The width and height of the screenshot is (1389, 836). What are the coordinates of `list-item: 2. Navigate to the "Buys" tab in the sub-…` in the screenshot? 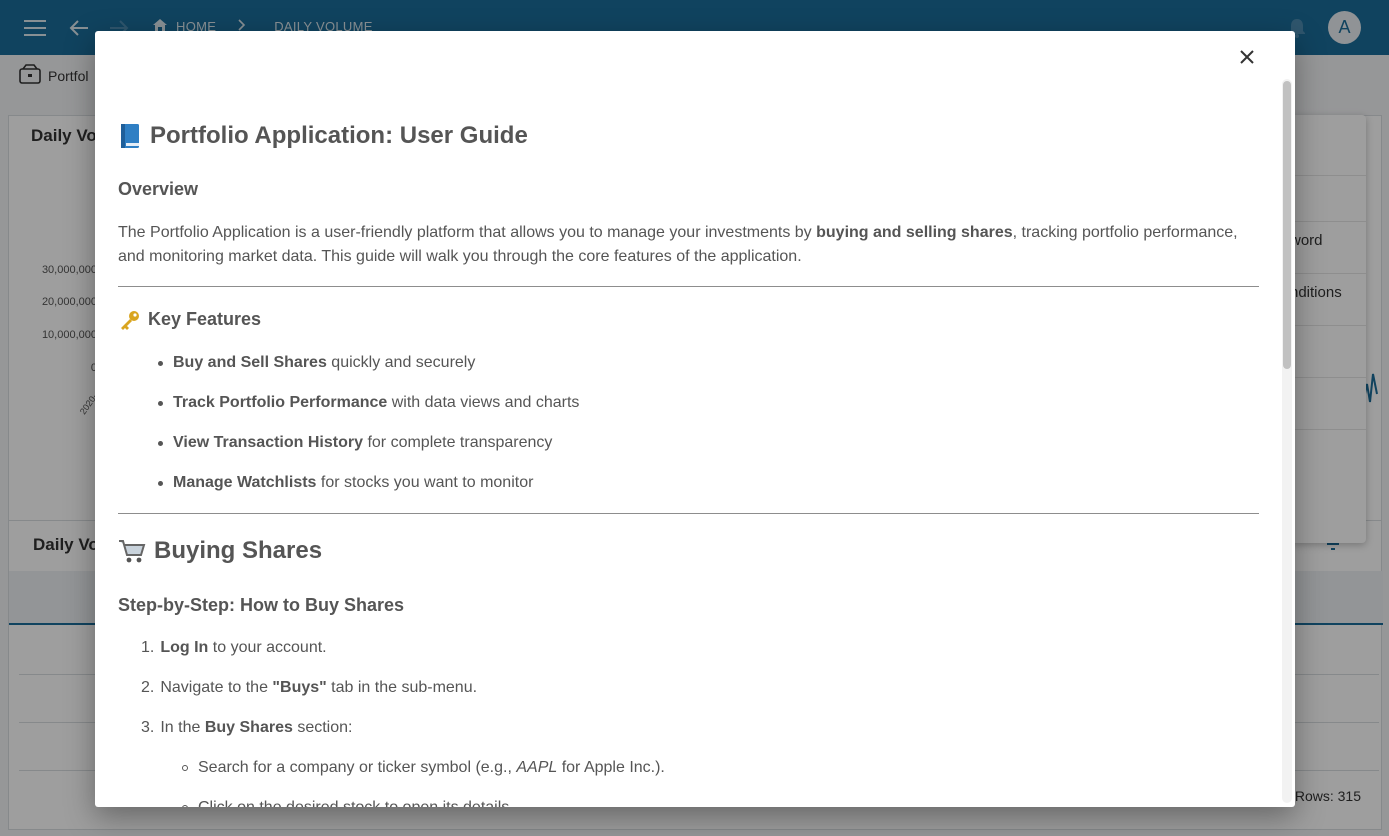 It's located at (309, 687).